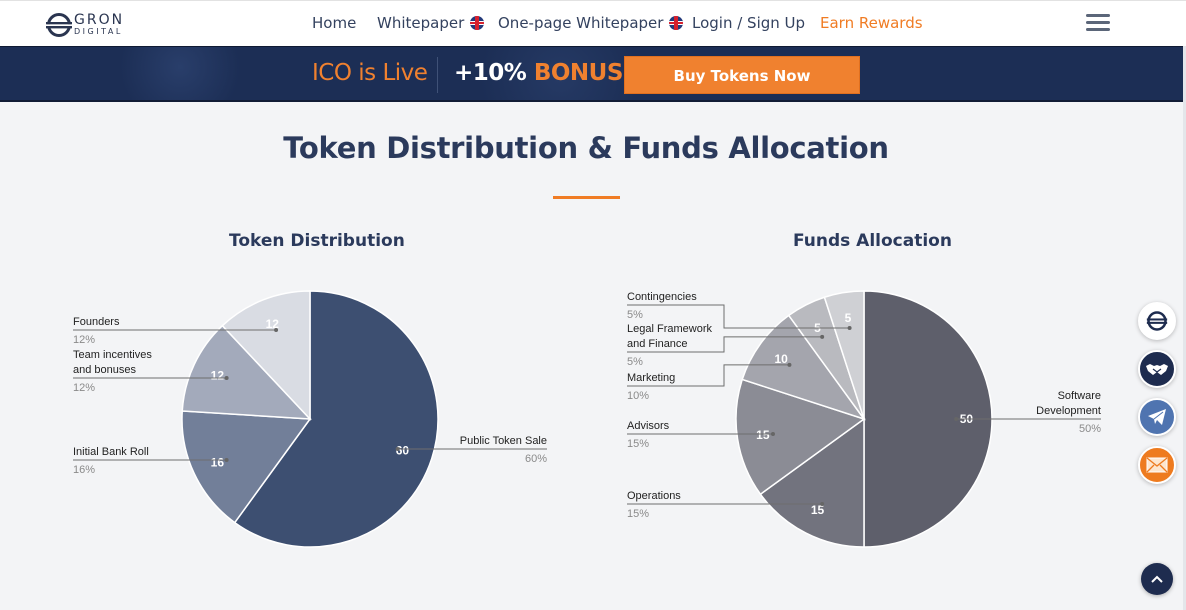 The width and height of the screenshot is (1186, 610). Describe the element at coordinates (657, 344) in the screenshot. I see `slice-category-label: and Finance` at that location.